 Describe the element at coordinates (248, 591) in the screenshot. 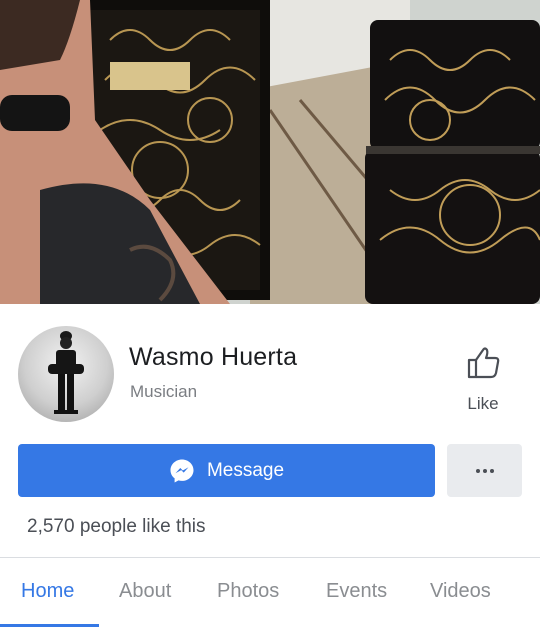

I see `tab-photos: Photos` at that location.